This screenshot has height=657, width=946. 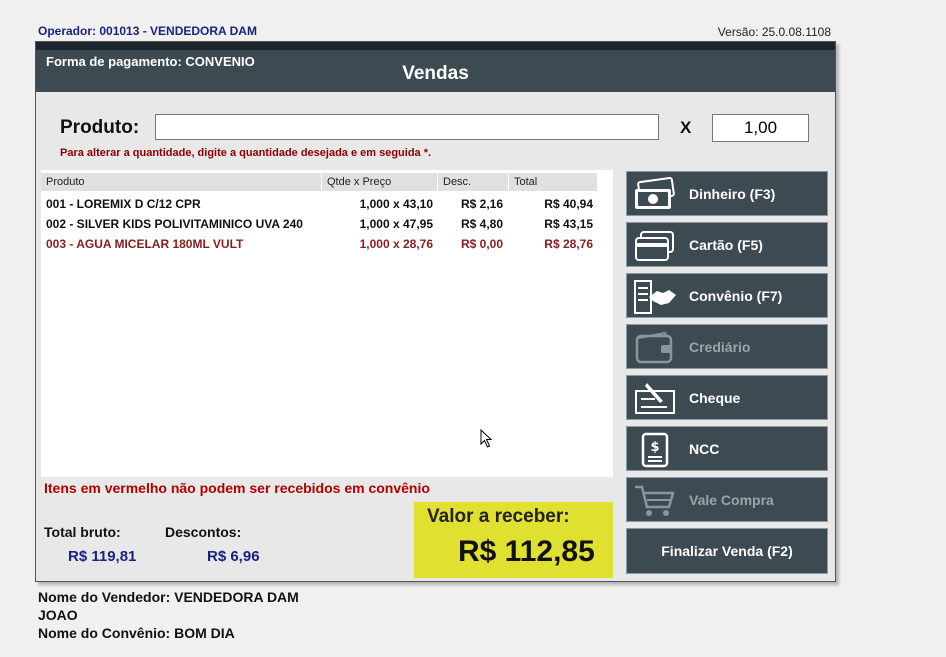 I want to click on row-product: 003 - AGUA MICELAR 180ML VULT, so click(x=145, y=244).